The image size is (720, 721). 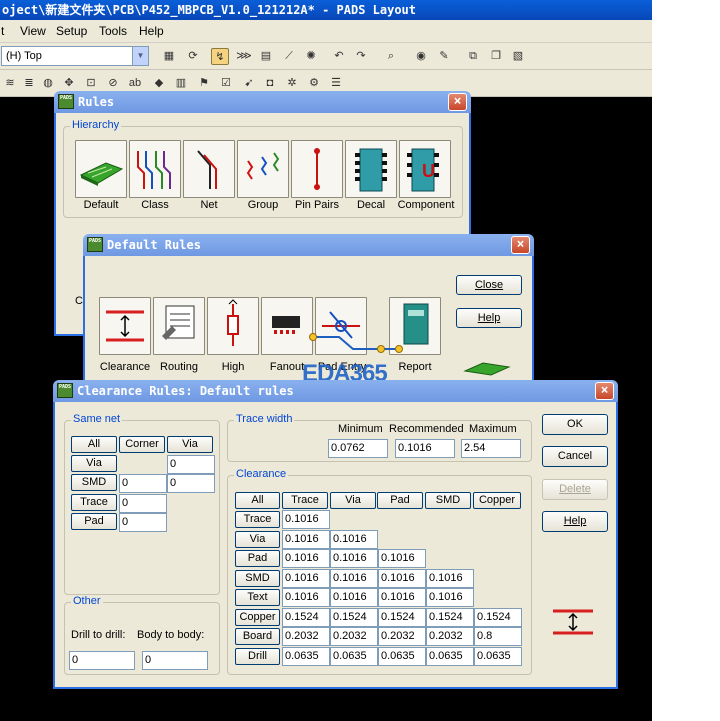 I want to click on ecotoolbar-icon: ▤, so click(x=266, y=56).